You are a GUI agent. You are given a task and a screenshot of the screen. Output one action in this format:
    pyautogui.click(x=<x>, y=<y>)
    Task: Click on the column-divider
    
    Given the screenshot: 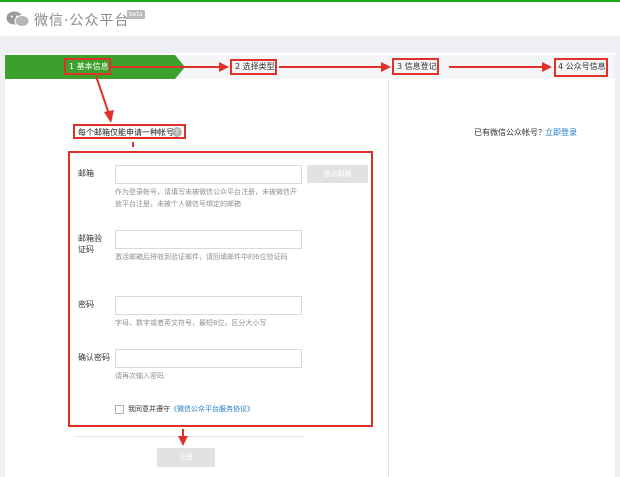 What is the action you would take?
    pyautogui.click(x=388, y=278)
    